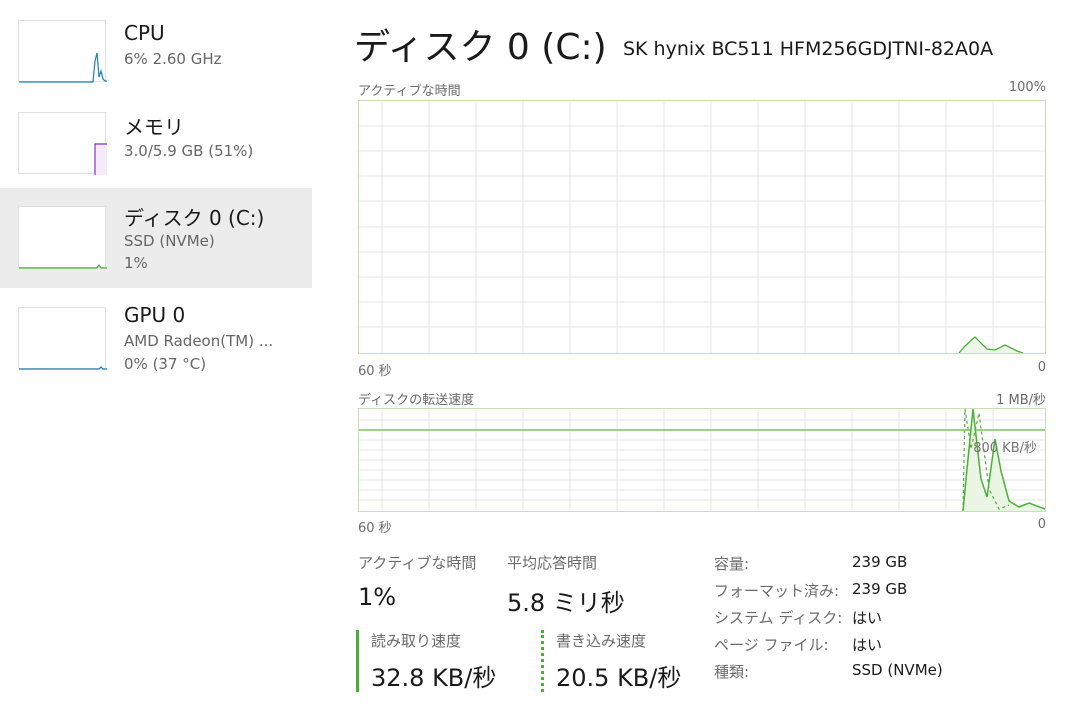 The height and width of the screenshot is (719, 1080). Describe the element at coordinates (375, 371) in the screenshot. I see `active-time-graph-time-left: 60 秒` at that location.